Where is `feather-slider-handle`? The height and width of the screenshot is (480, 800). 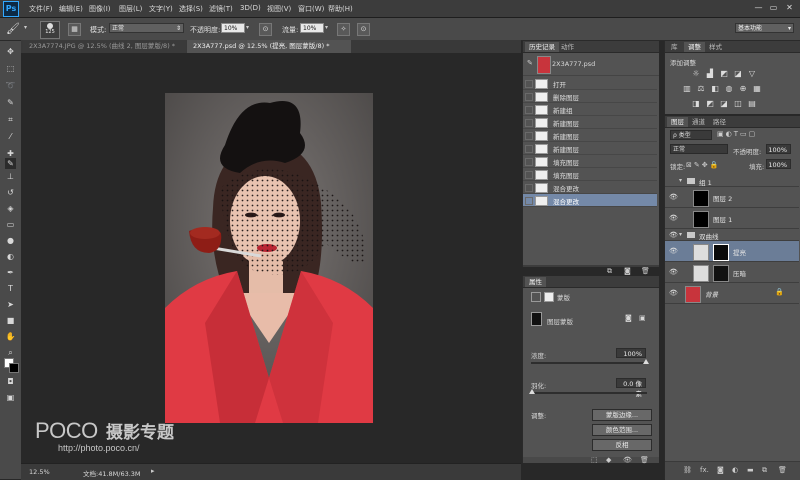
feather-slider-handle is located at coordinates (532, 391).